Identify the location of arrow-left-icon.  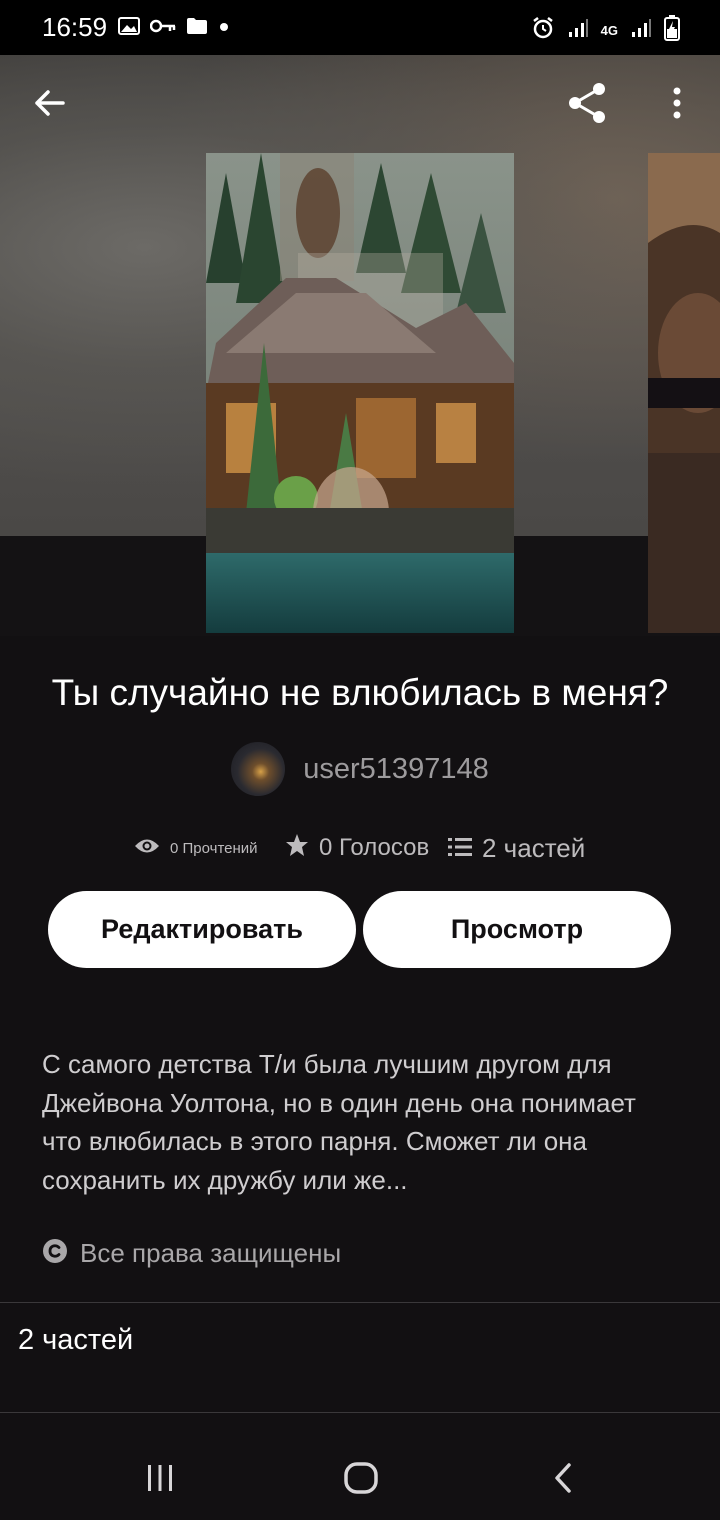
(49, 105).